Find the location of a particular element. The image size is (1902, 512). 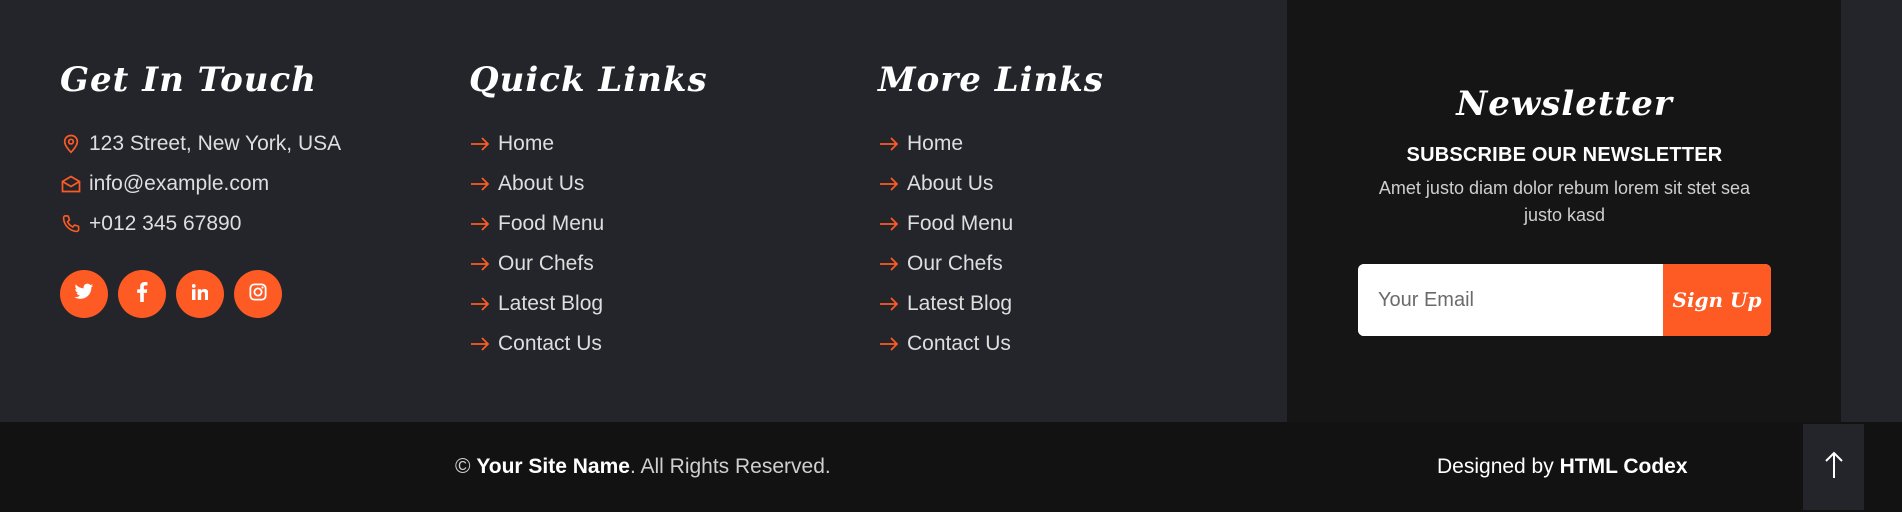

twitter-button is located at coordinates (84, 294).